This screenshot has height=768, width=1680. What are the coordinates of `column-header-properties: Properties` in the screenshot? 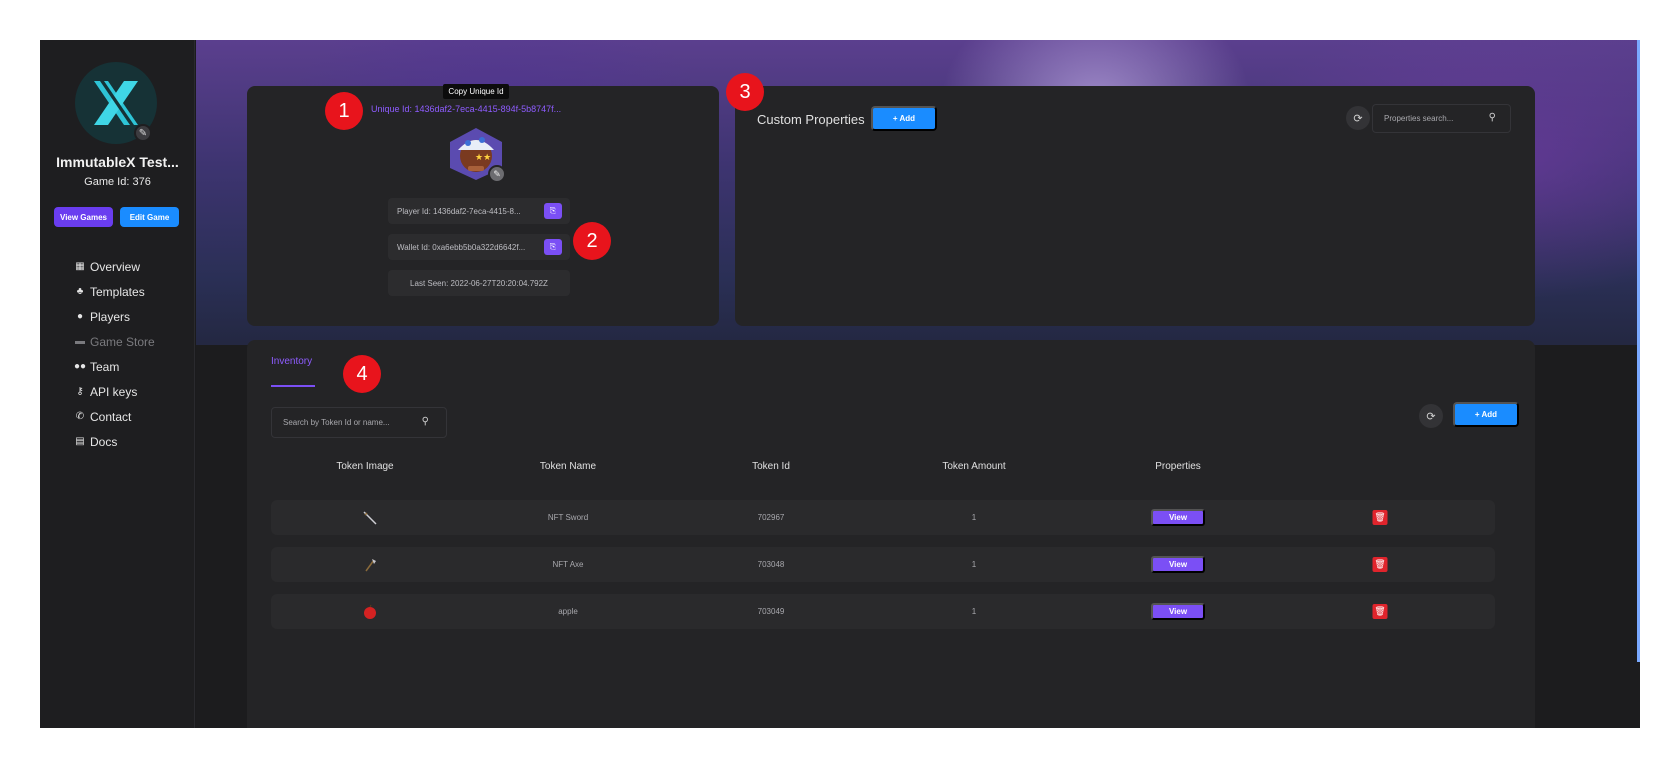 It's located at (1178, 466).